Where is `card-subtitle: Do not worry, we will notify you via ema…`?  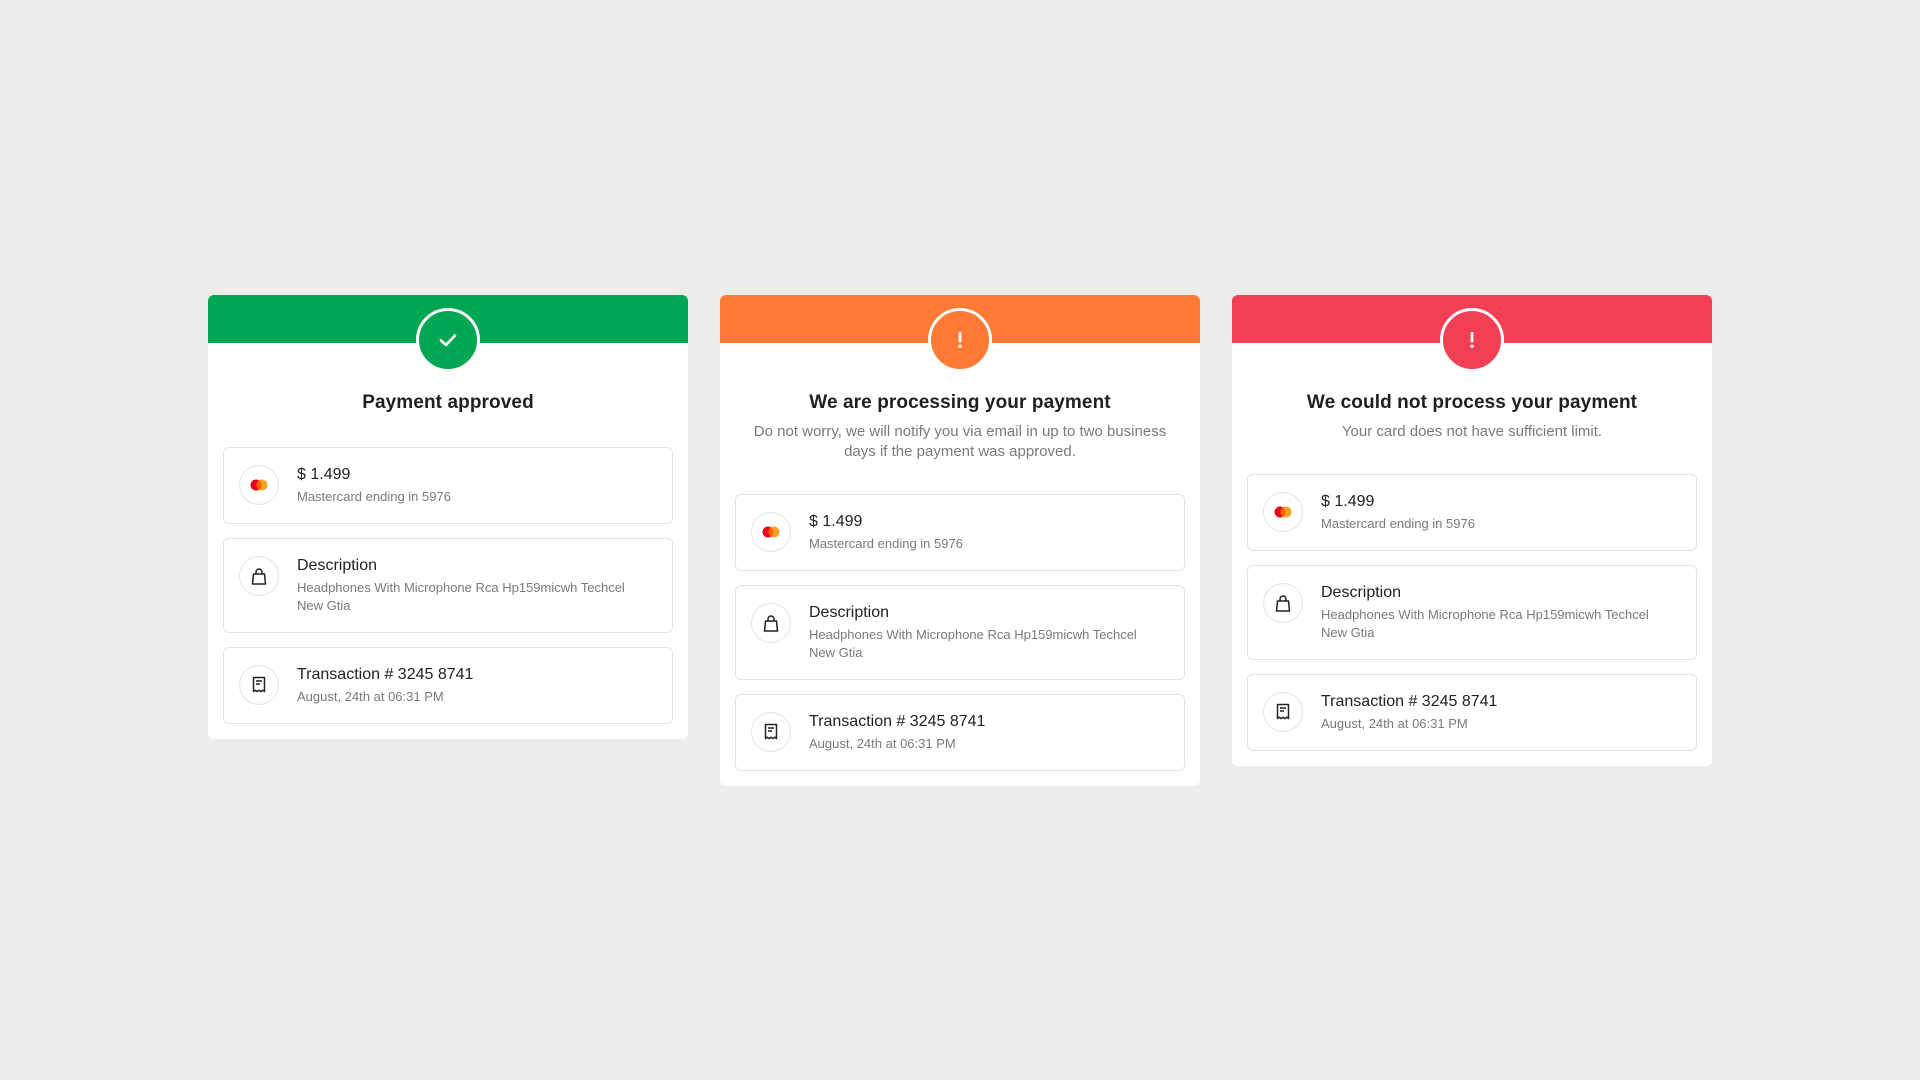 card-subtitle: Do not worry, we will notify you via ema… is located at coordinates (960, 441).